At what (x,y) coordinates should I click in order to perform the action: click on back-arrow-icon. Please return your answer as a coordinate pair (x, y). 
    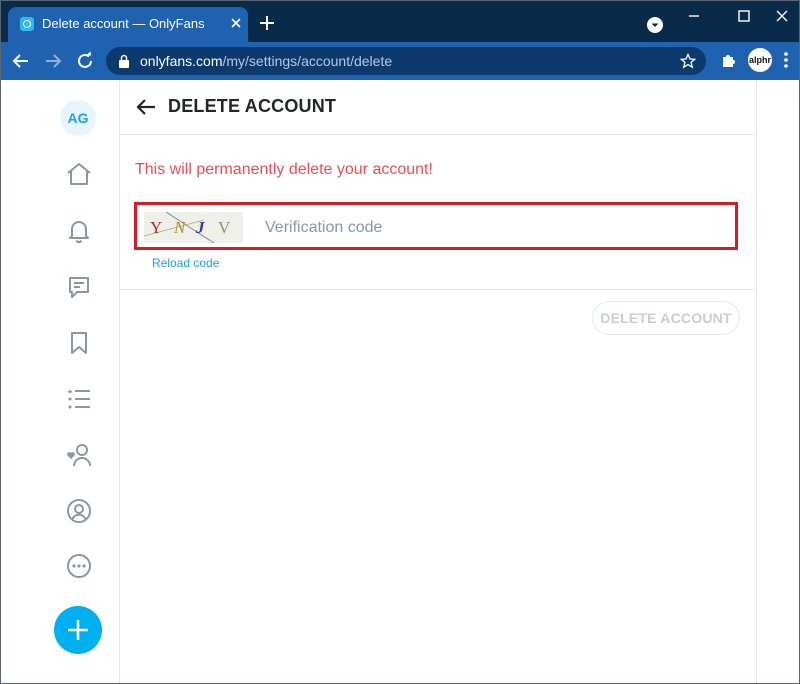
    Looking at the image, I should click on (146, 107).